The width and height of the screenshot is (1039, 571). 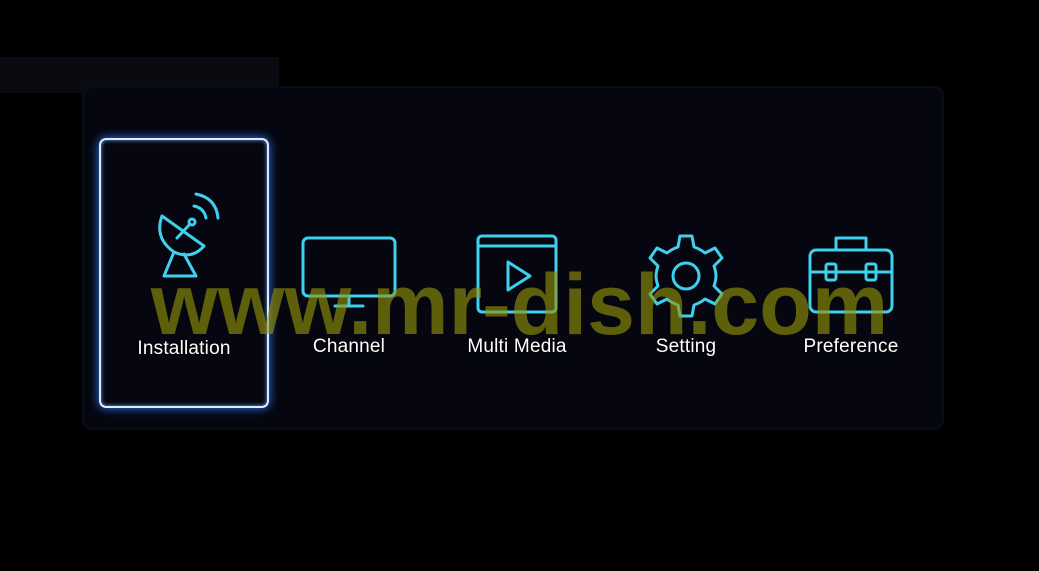 I want to click on menu-item-channel: Channel, so click(x=349, y=273).